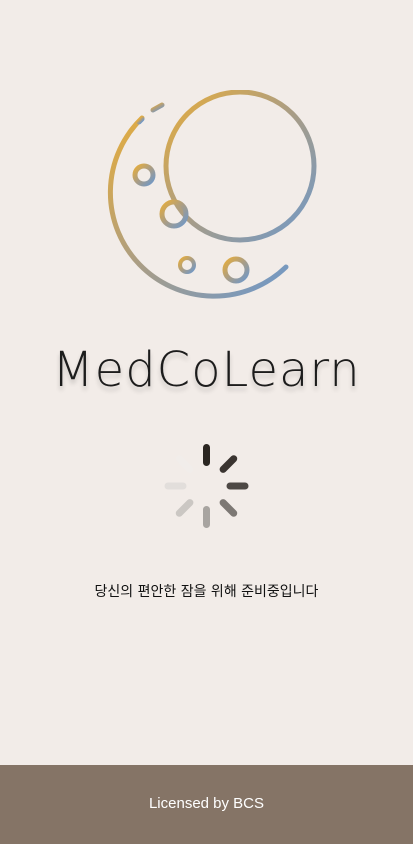  What do you see at coordinates (206, 486) in the screenshot?
I see `loading-spinner-icon` at bounding box center [206, 486].